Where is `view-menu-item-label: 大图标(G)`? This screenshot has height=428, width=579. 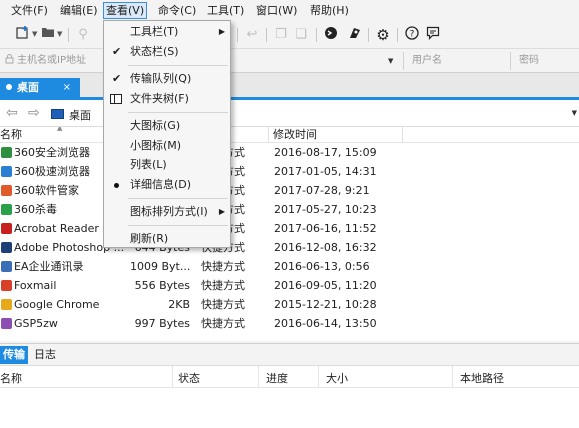
view-menu-item-label: 大图标(G) is located at coordinates (155, 125).